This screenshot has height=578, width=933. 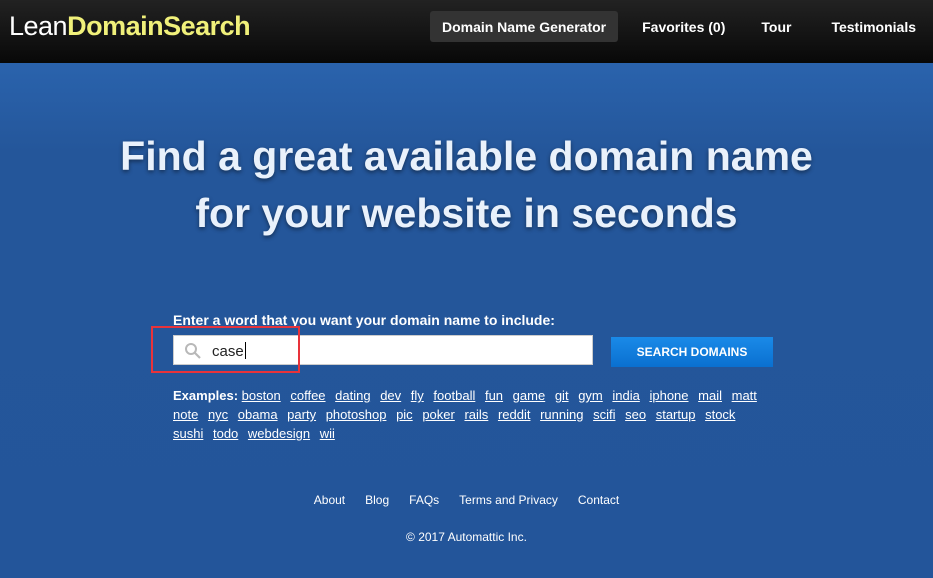 What do you see at coordinates (327, 433) in the screenshot?
I see `example-link-wii: wii` at bounding box center [327, 433].